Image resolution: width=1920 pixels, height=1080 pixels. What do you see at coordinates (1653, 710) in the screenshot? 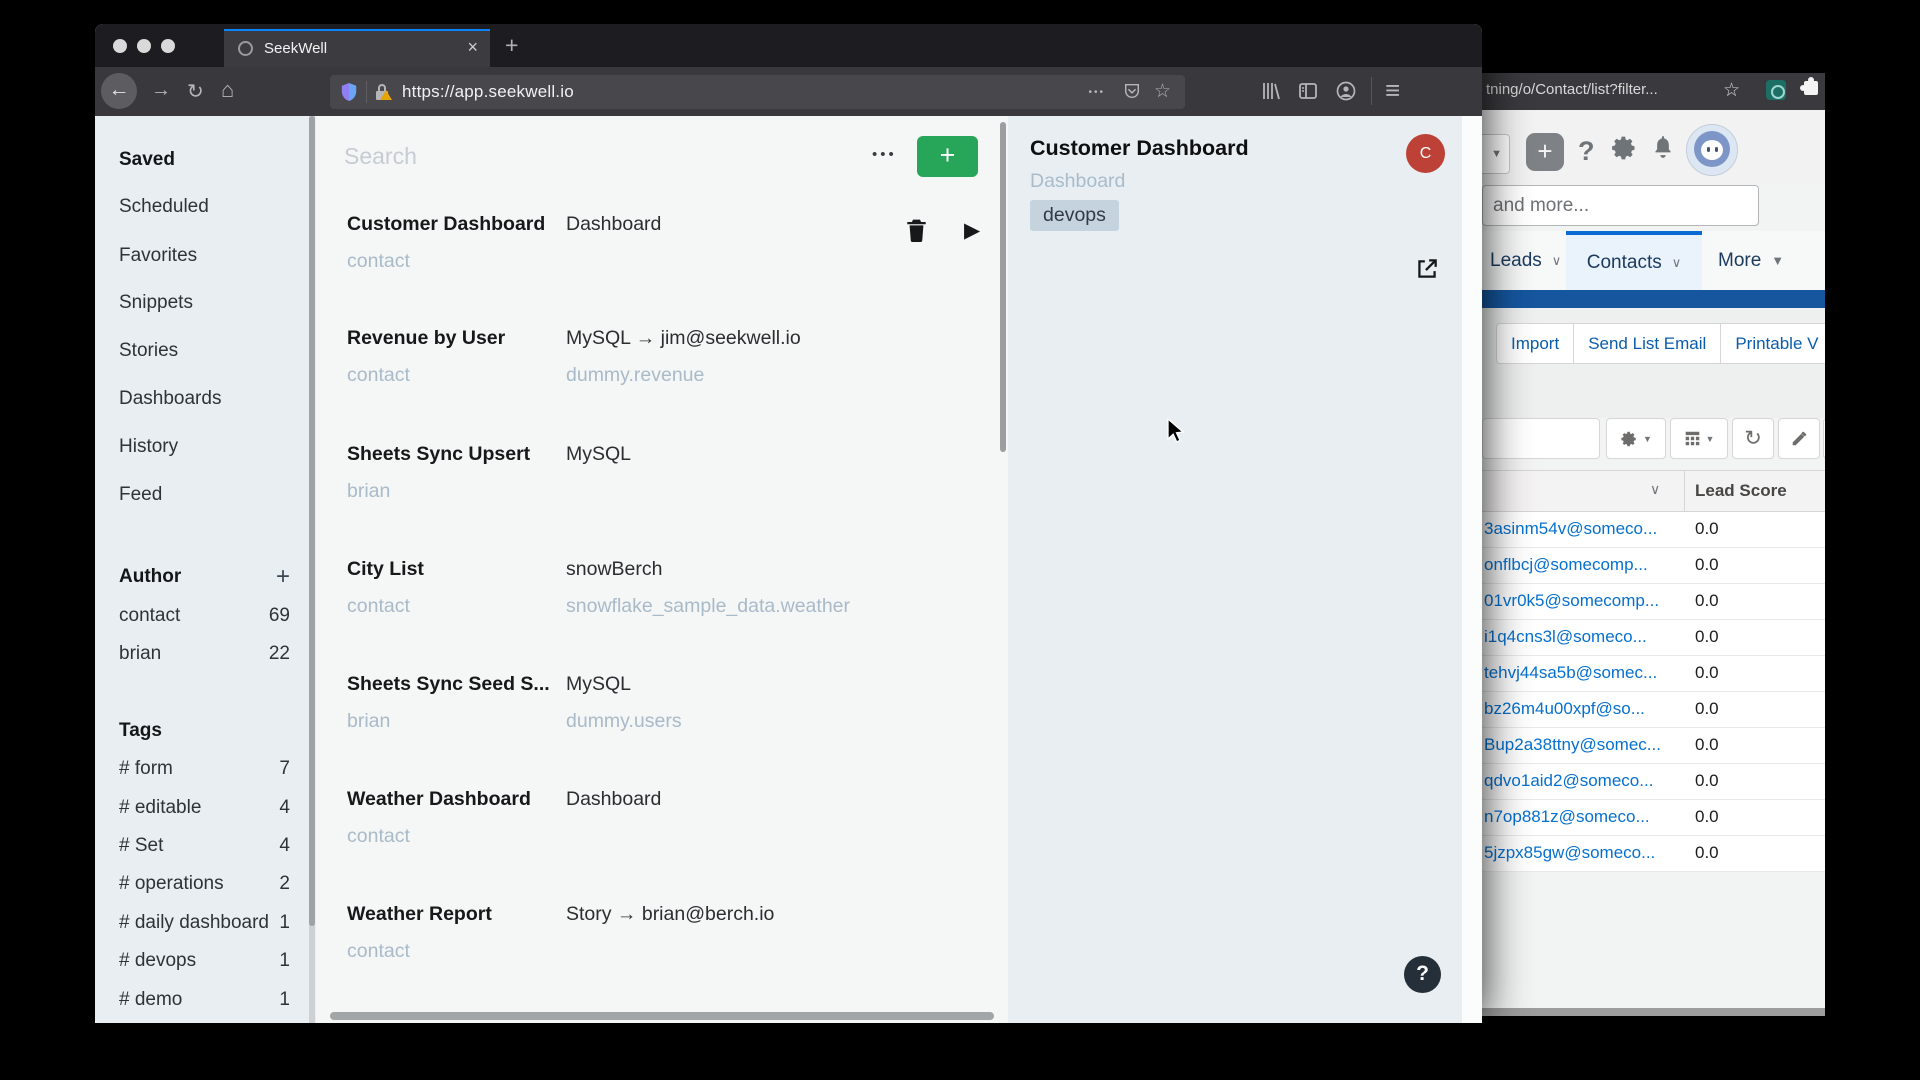
I see `table-row: bz26m4u00xpf@so... 0.0` at bounding box center [1653, 710].